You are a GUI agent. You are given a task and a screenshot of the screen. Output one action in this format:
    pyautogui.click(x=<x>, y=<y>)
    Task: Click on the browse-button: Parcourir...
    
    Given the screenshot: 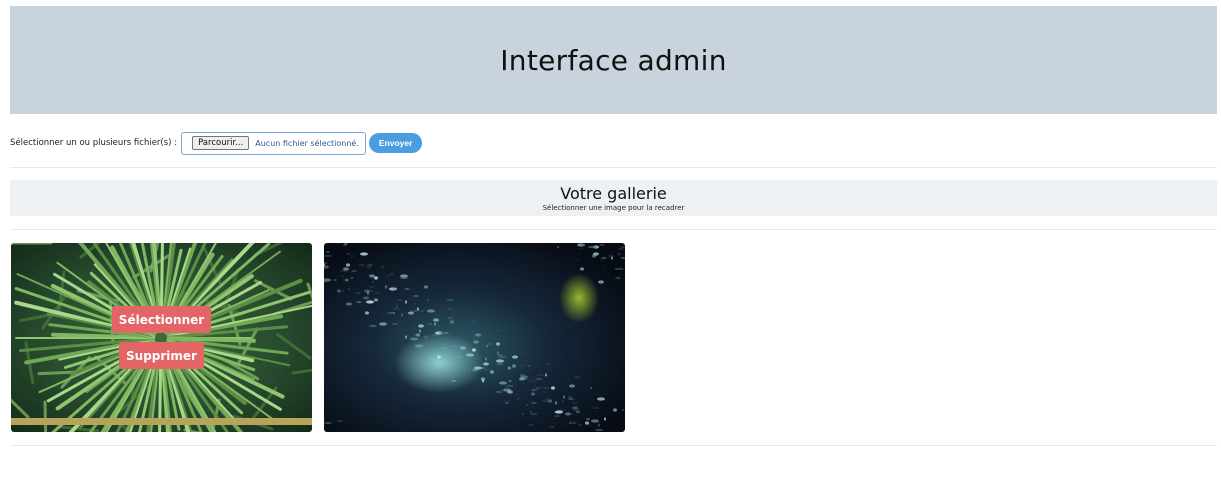 What is the action you would take?
    pyautogui.click(x=221, y=143)
    